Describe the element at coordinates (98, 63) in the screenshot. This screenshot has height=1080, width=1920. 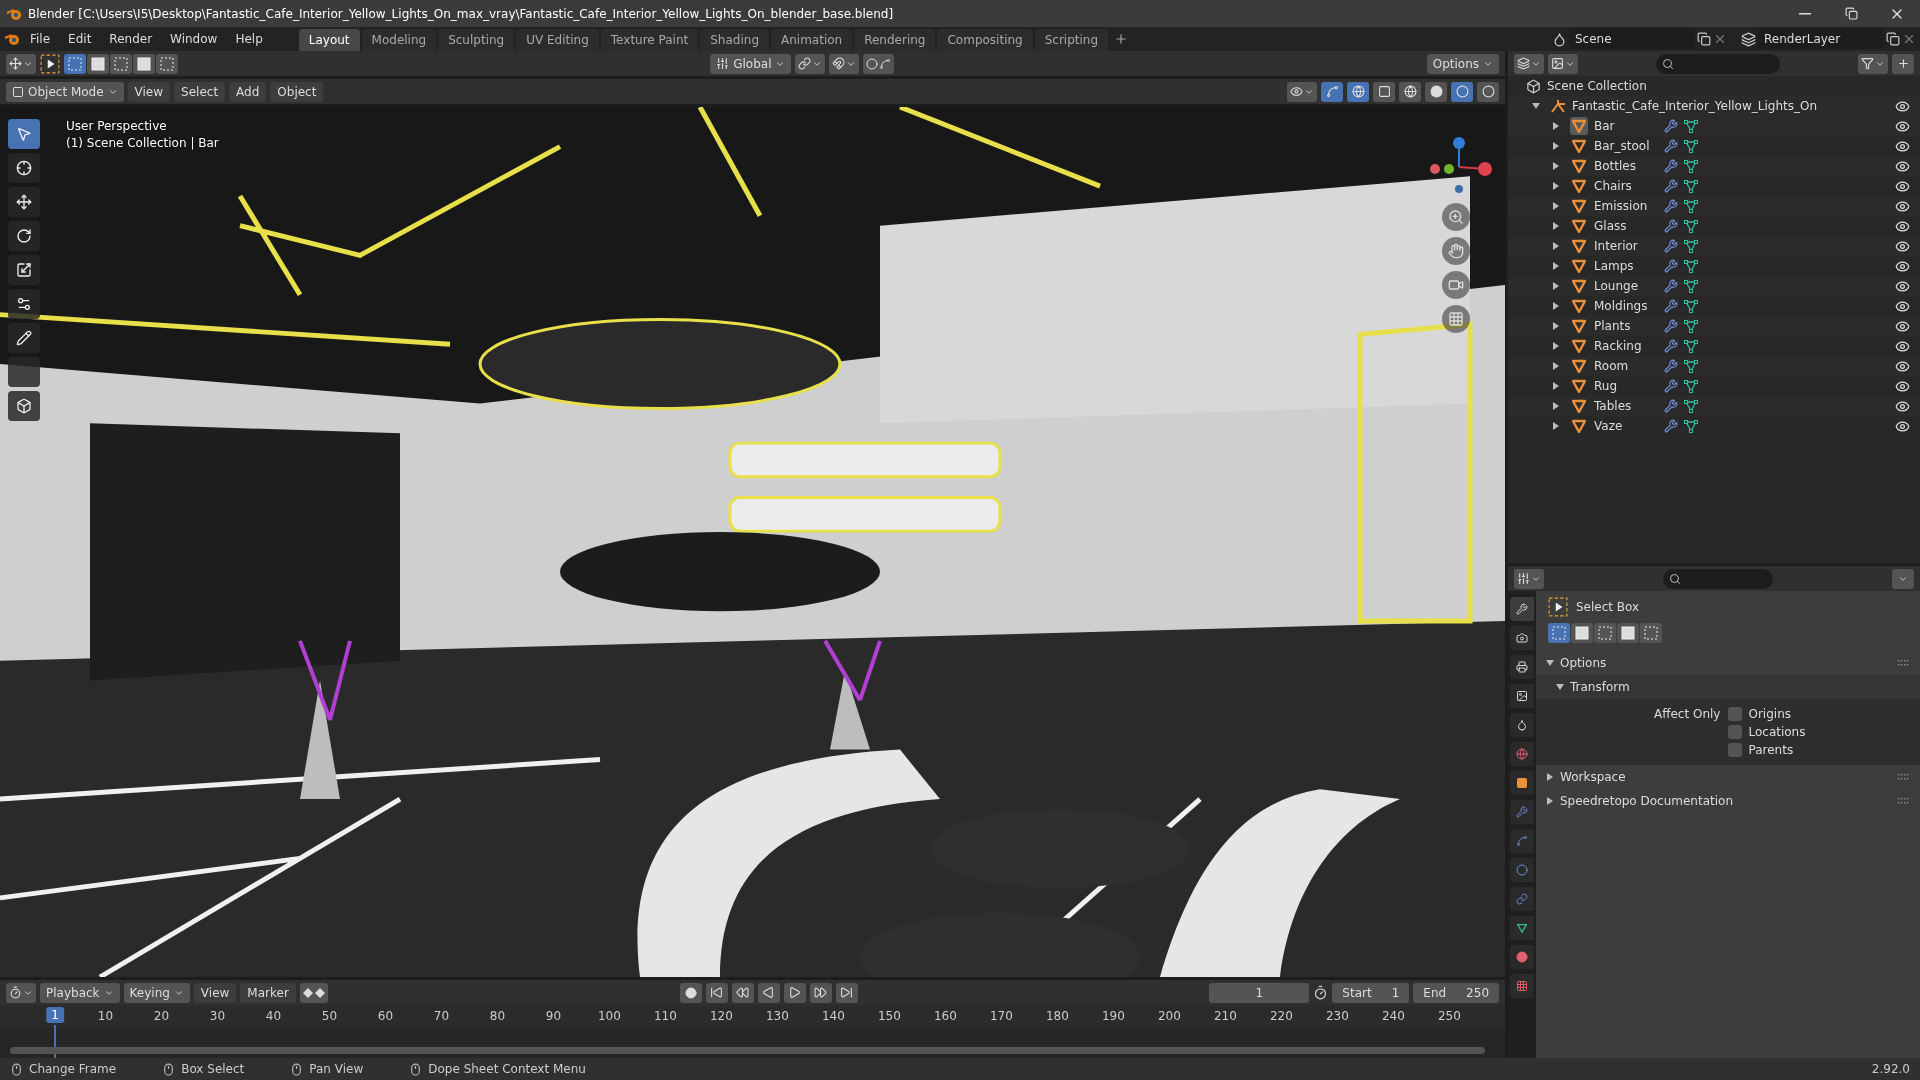
I see `mode-extend-button` at that location.